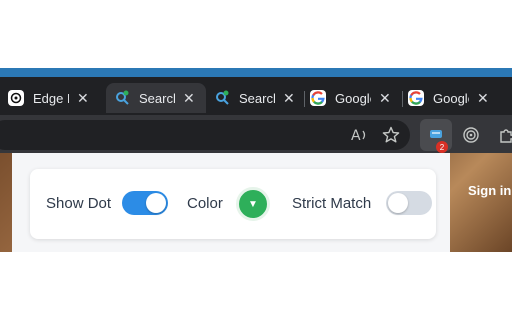 This screenshot has width=512, height=320. What do you see at coordinates (409, 203) in the screenshot?
I see `strict-match-toggle` at bounding box center [409, 203].